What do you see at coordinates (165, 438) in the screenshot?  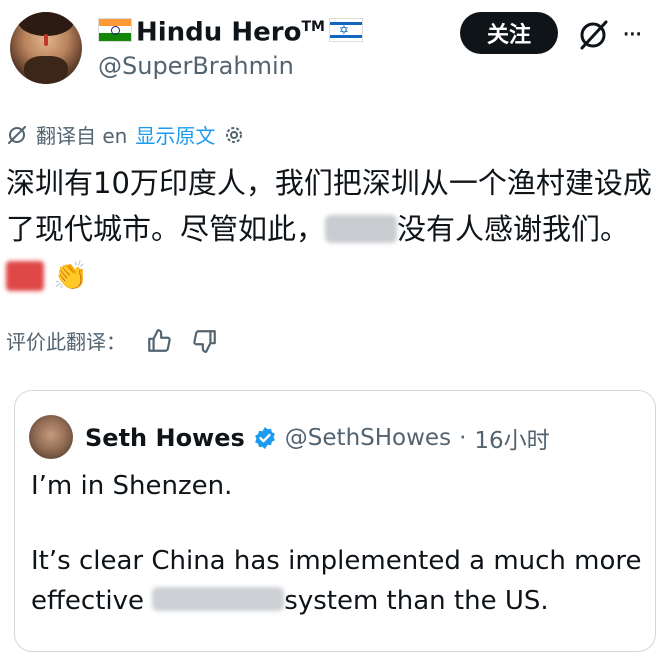 I see `quoted-author-name: Seth Howes` at bounding box center [165, 438].